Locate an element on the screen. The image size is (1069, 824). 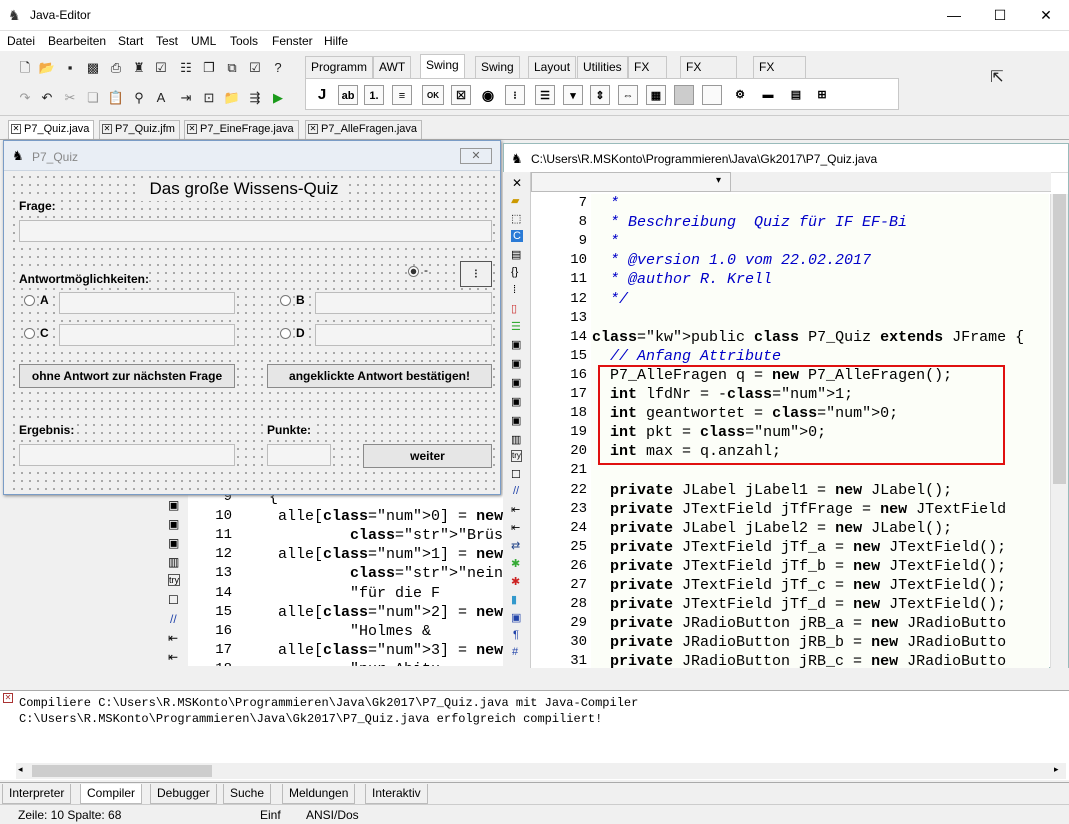
hash-icon: # is located at coordinates (515, 652).